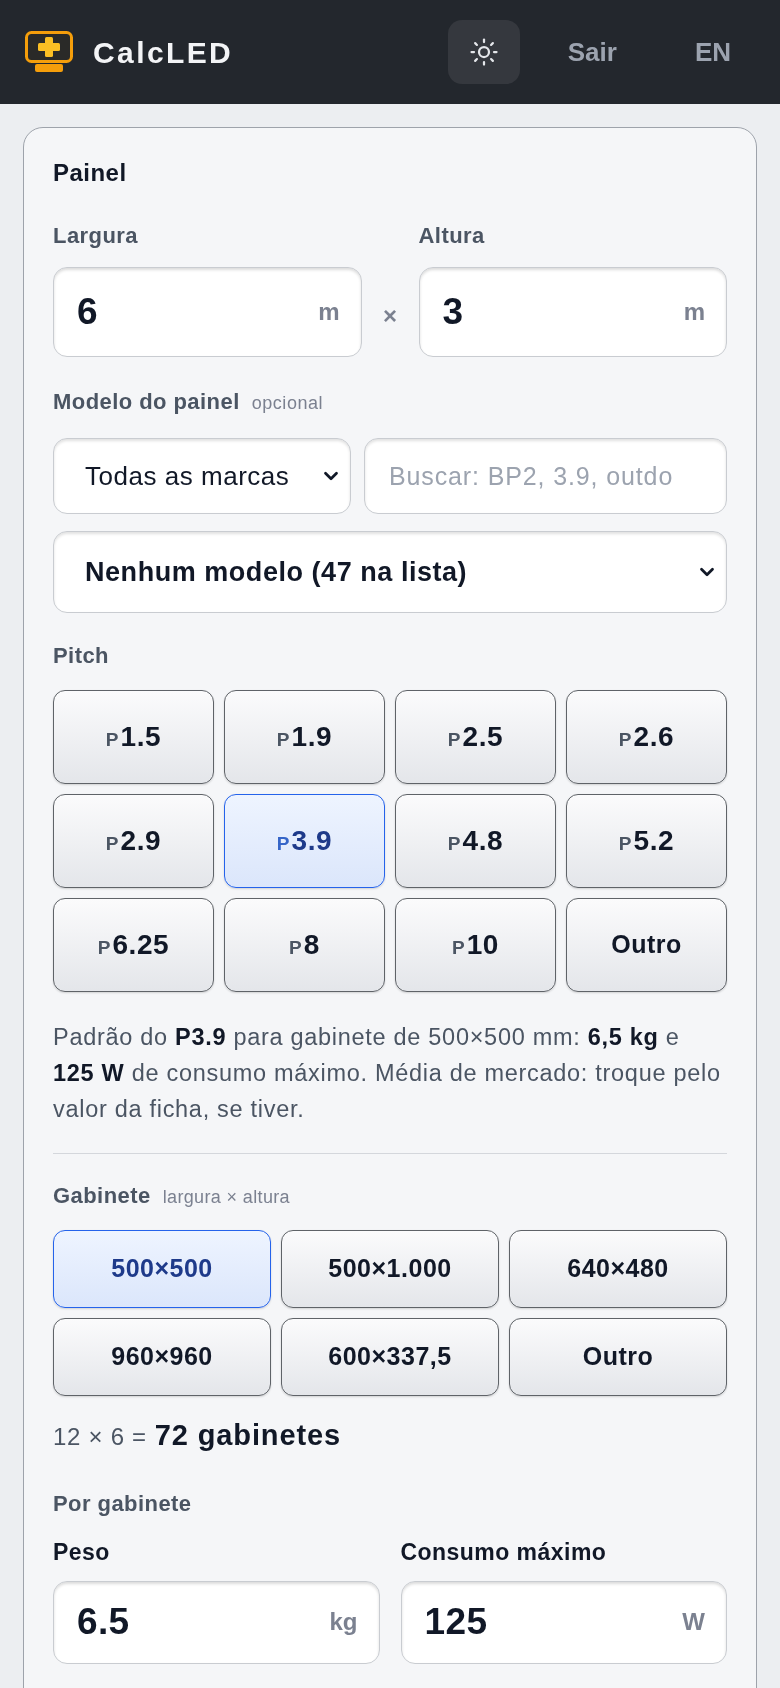  Describe the element at coordinates (390, 572) in the screenshot. I see `model-select: Nenhum modelo (47 na lista)` at that location.